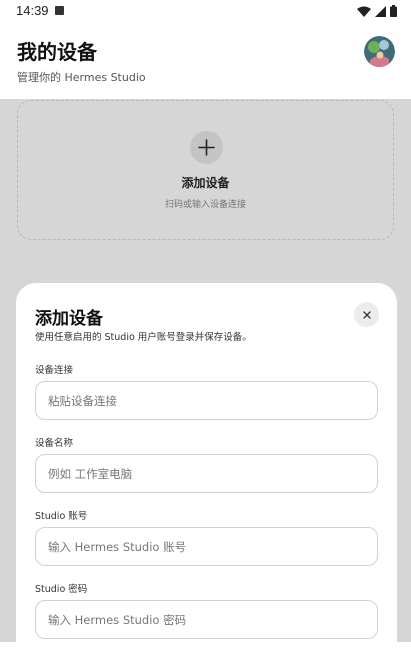  Describe the element at coordinates (69, 319) in the screenshot. I see `sheet-title: 添加设备` at that location.